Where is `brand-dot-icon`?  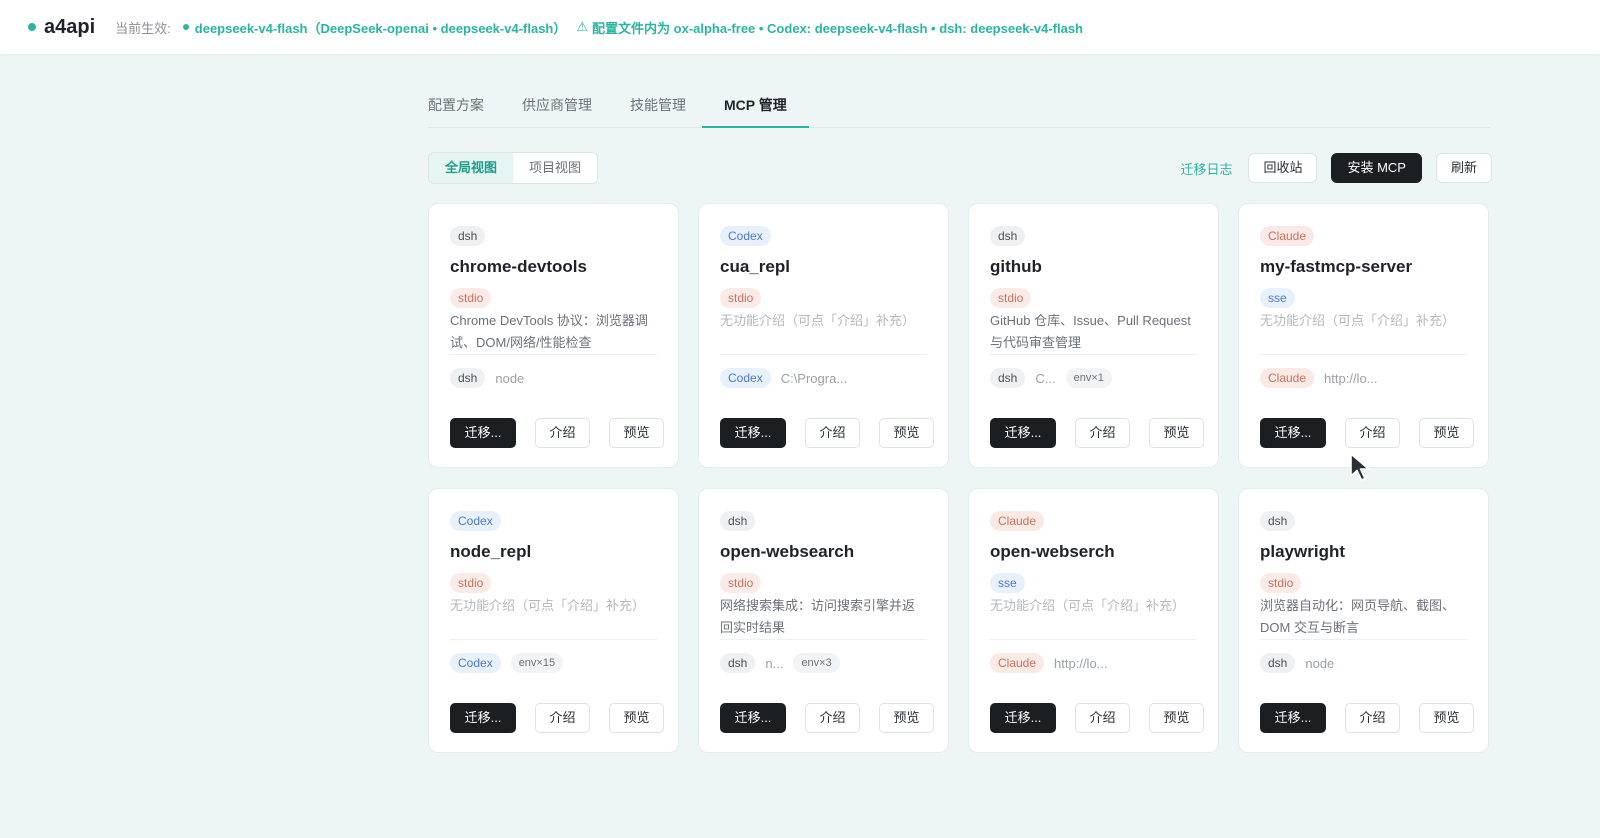 brand-dot-icon is located at coordinates (32, 27).